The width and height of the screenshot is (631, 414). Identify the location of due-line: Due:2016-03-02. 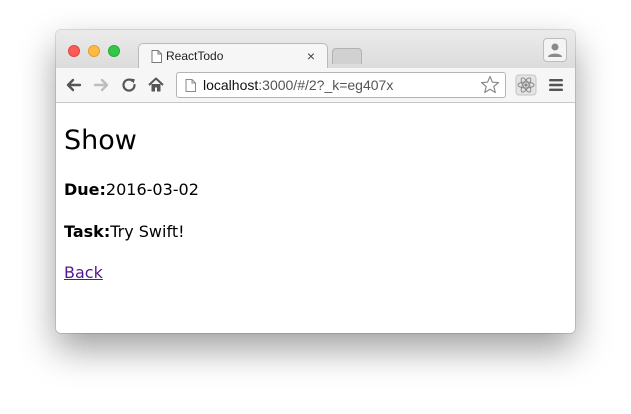
(131, 189).